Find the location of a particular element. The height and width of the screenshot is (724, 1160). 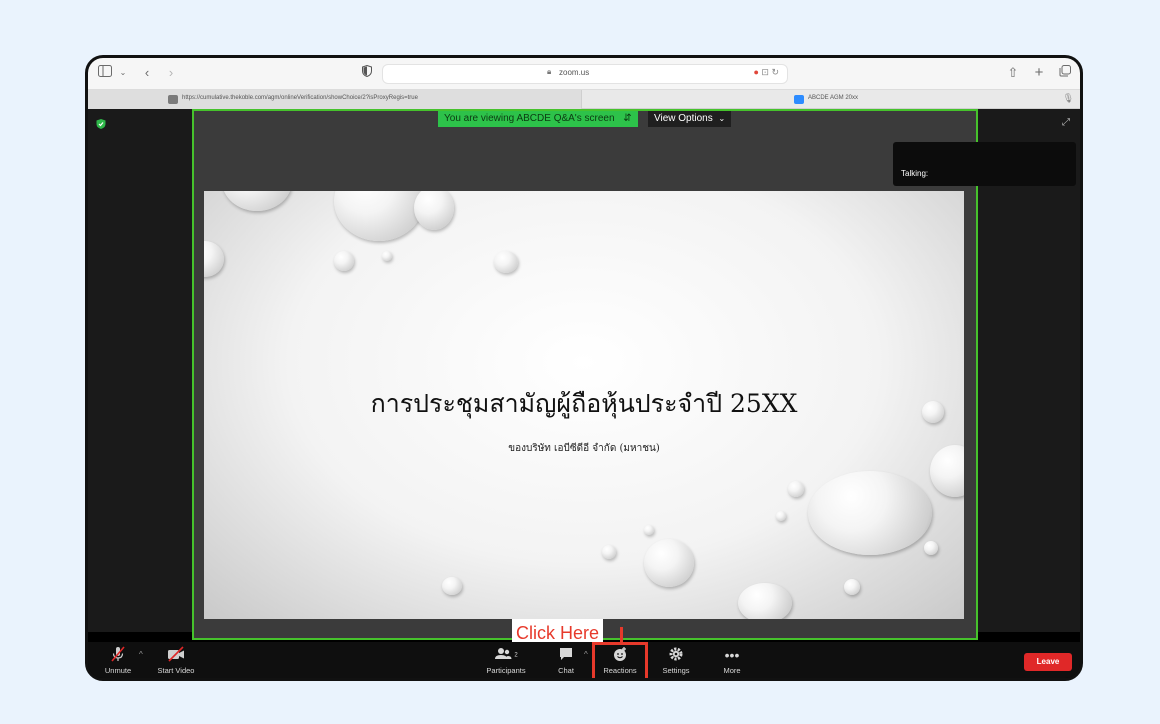

privacy-shield-icon is located at coordinates (367, 73).